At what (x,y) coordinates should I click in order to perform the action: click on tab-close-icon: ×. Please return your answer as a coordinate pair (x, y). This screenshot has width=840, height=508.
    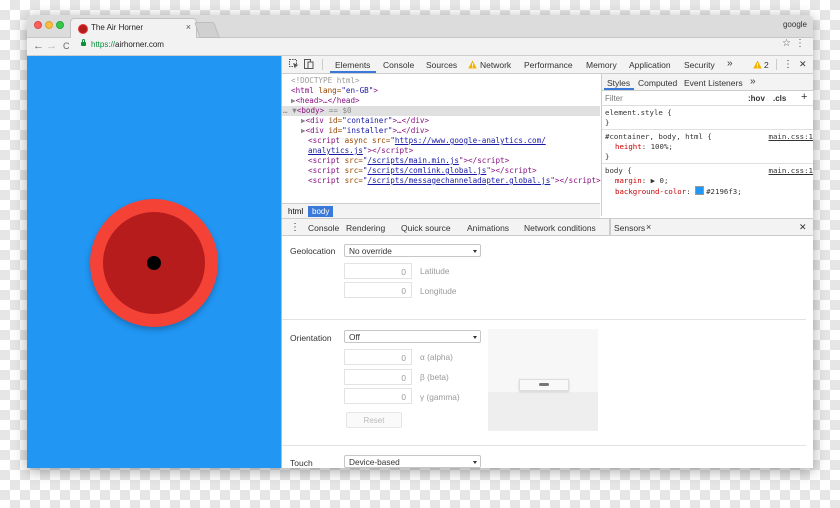
    Looking at the image, I should click on (188, 27).